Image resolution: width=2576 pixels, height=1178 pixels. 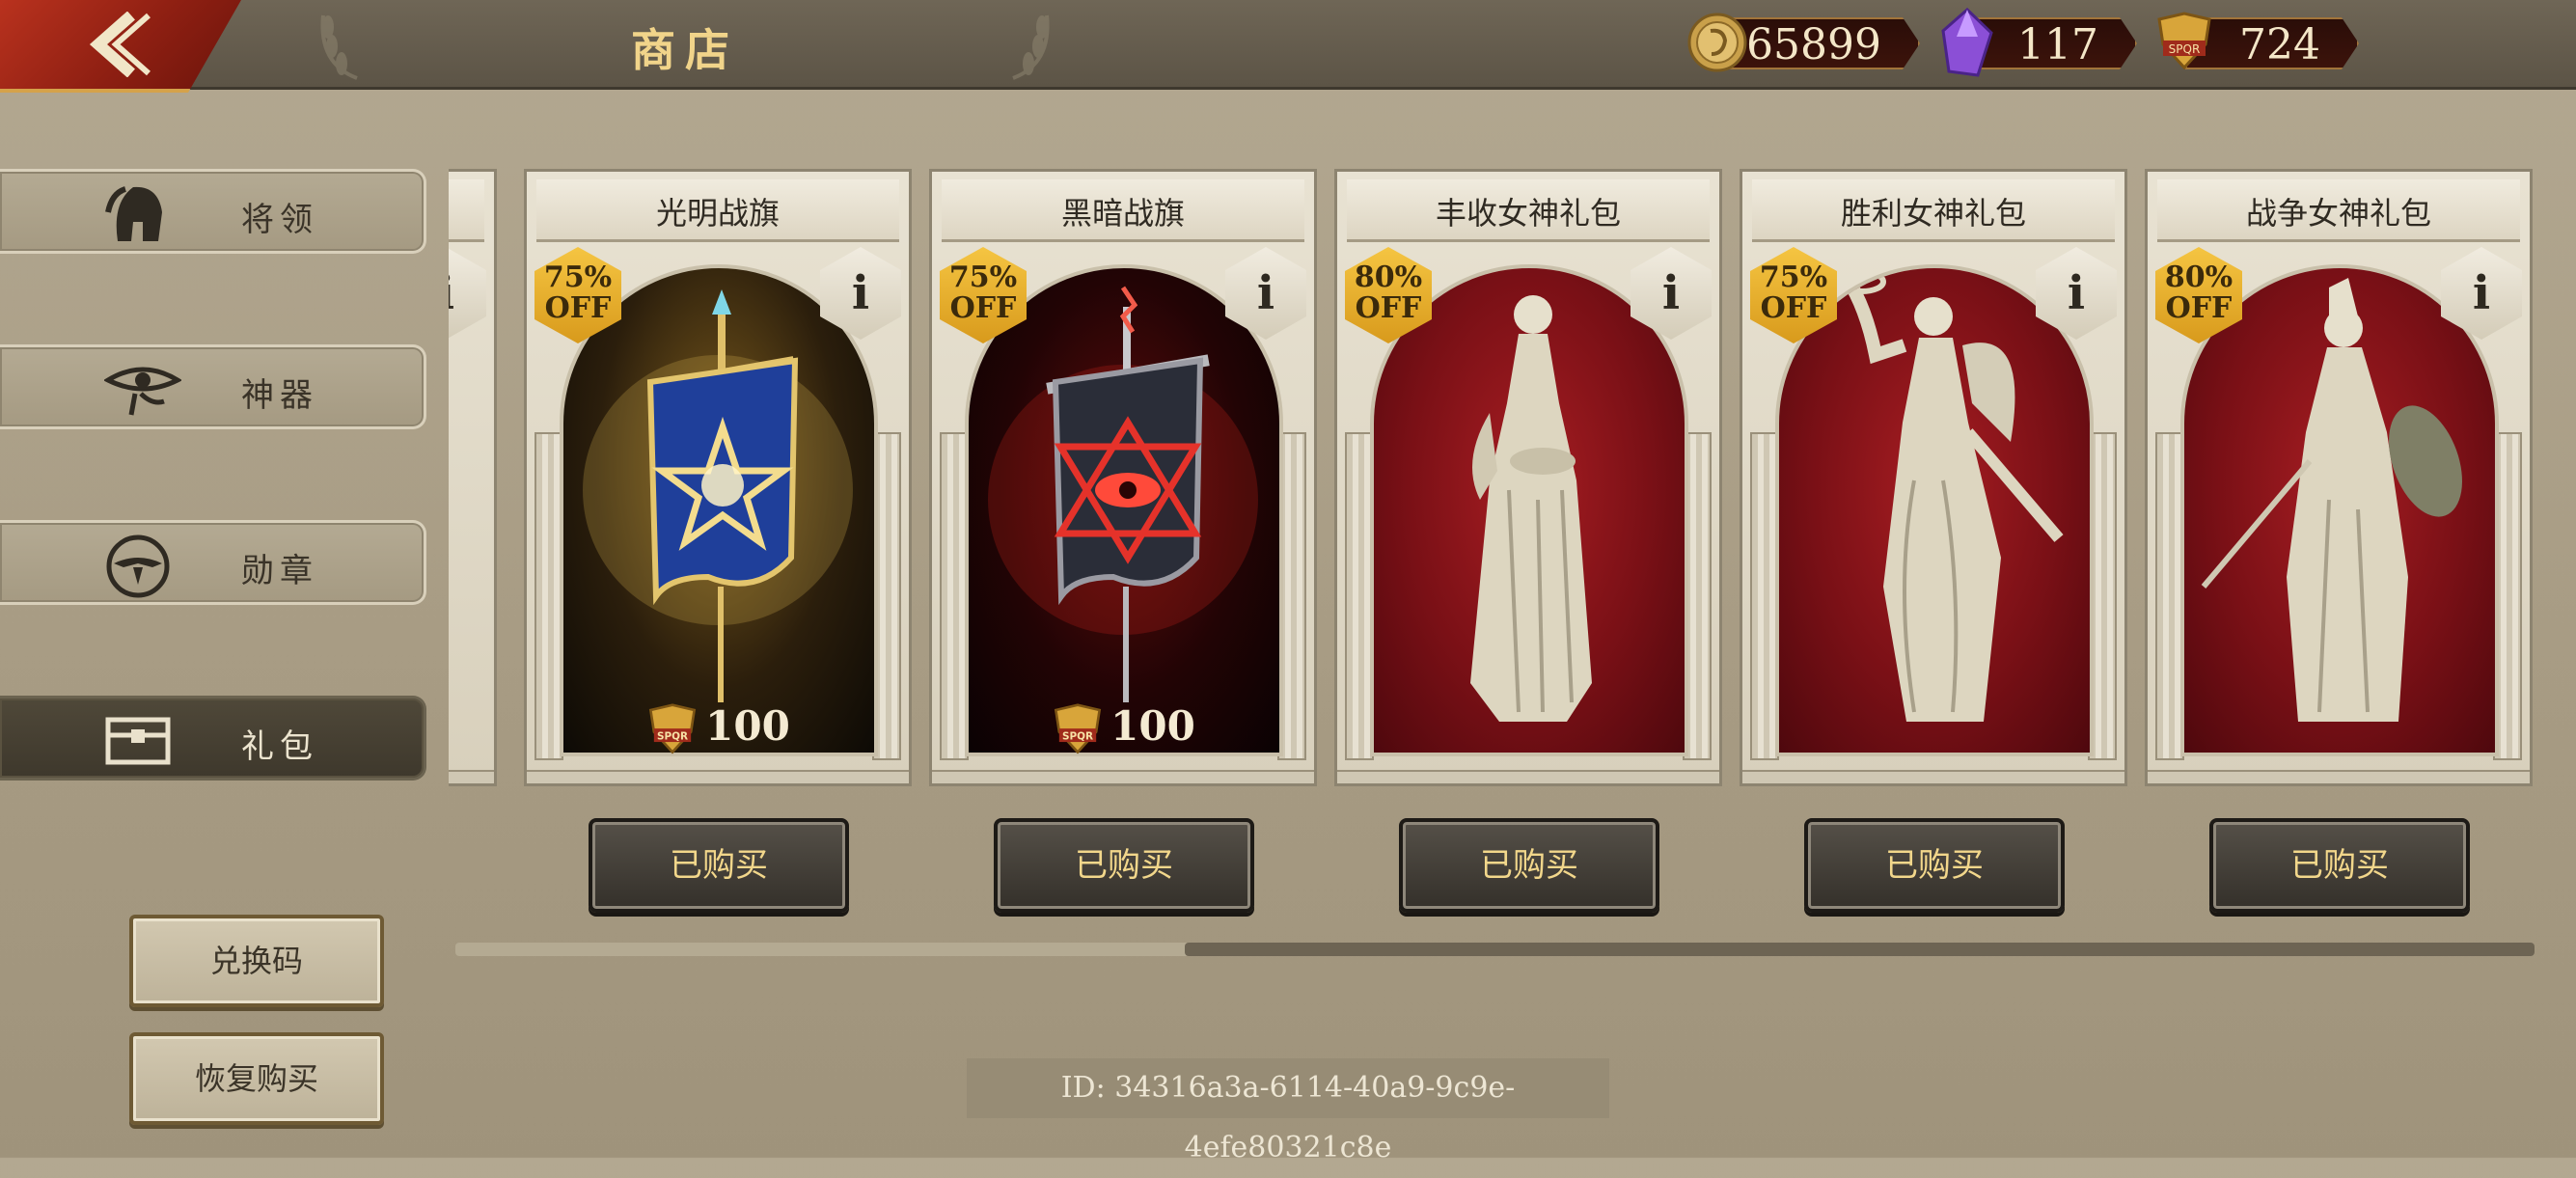 What do you see at coordinates (2280, 44) in the screenshot?
I see `spqr-token-value: 724` at bounding box center [2280, 44].